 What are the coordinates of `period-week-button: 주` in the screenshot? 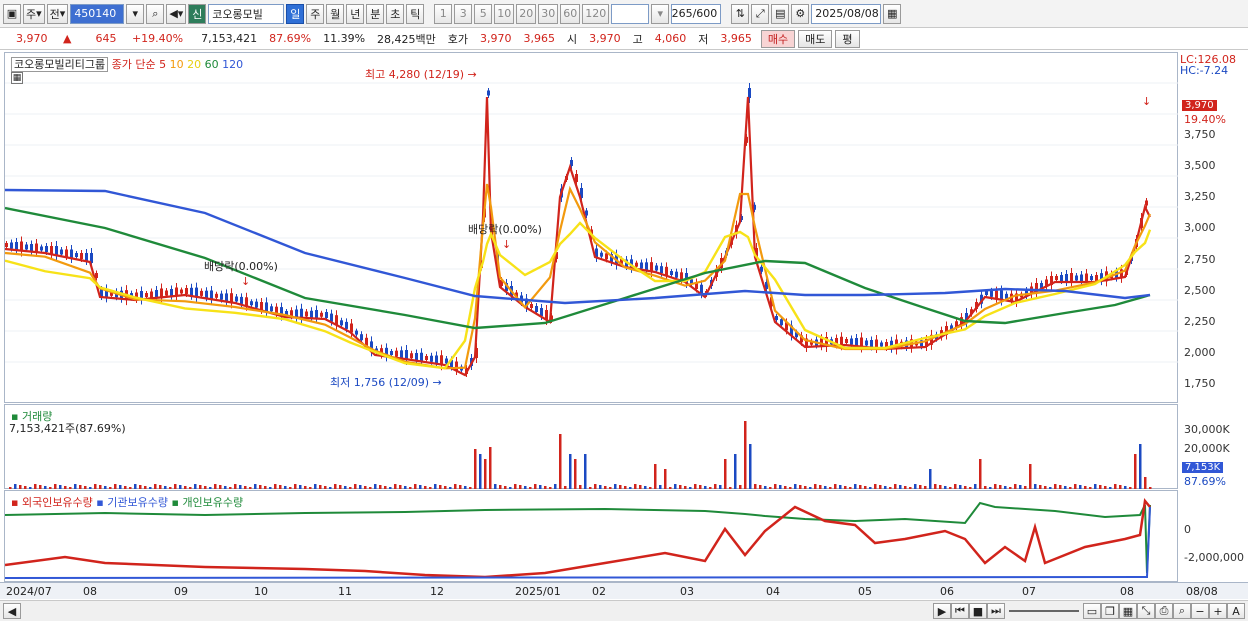 It's located at (315, 13).